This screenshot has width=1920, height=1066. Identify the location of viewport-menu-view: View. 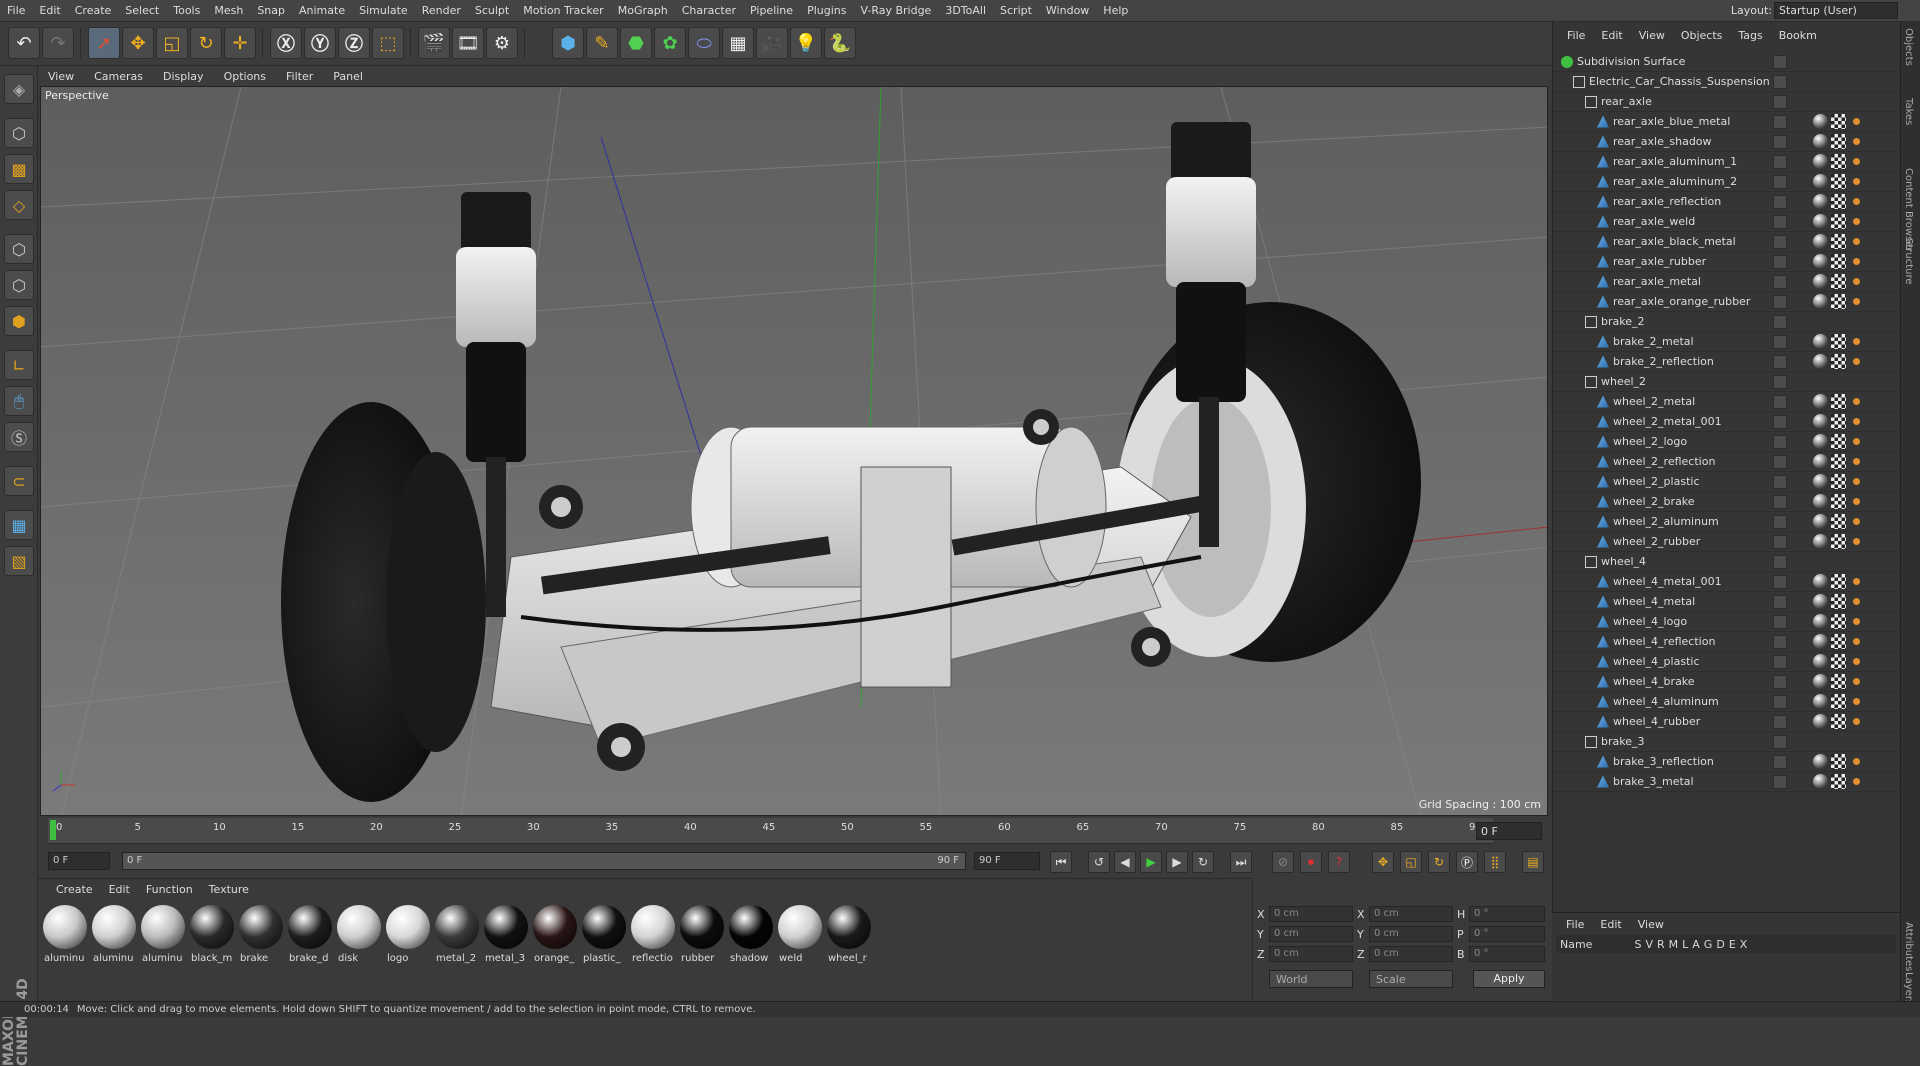
(61, 76).